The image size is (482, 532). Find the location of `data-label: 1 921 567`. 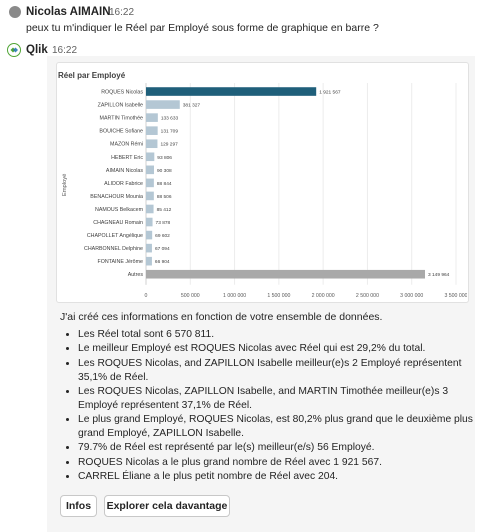

data-label: 1 921 567 is located at coordinates (330, 93).